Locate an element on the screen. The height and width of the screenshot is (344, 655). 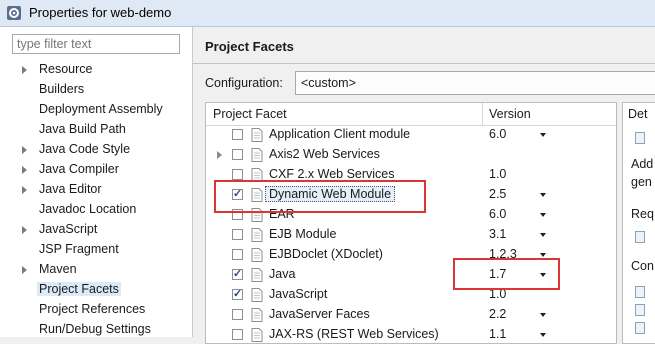
tree-item-javadoc-location: Javadoc Location is located at coordinates (96, 210).